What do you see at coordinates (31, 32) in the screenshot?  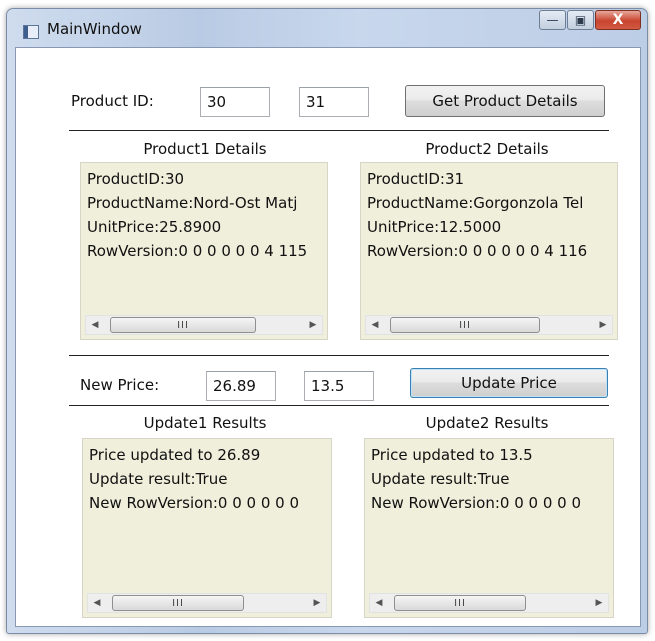 I see `app-window-icon` at bounding box center [31, 32].